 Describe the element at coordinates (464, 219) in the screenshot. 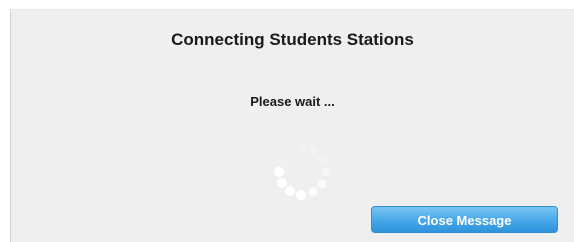

I see `close-message-button: Close Message` at that location.